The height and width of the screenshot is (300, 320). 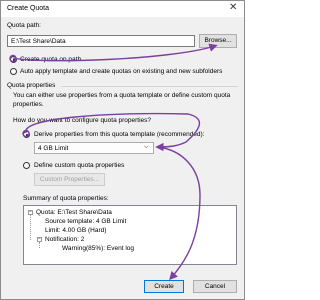 What do you see at coordinates (146, 147) in the screenshot?
I see `chevron-down-icon: ⌵` at bounding box center [146, 147].